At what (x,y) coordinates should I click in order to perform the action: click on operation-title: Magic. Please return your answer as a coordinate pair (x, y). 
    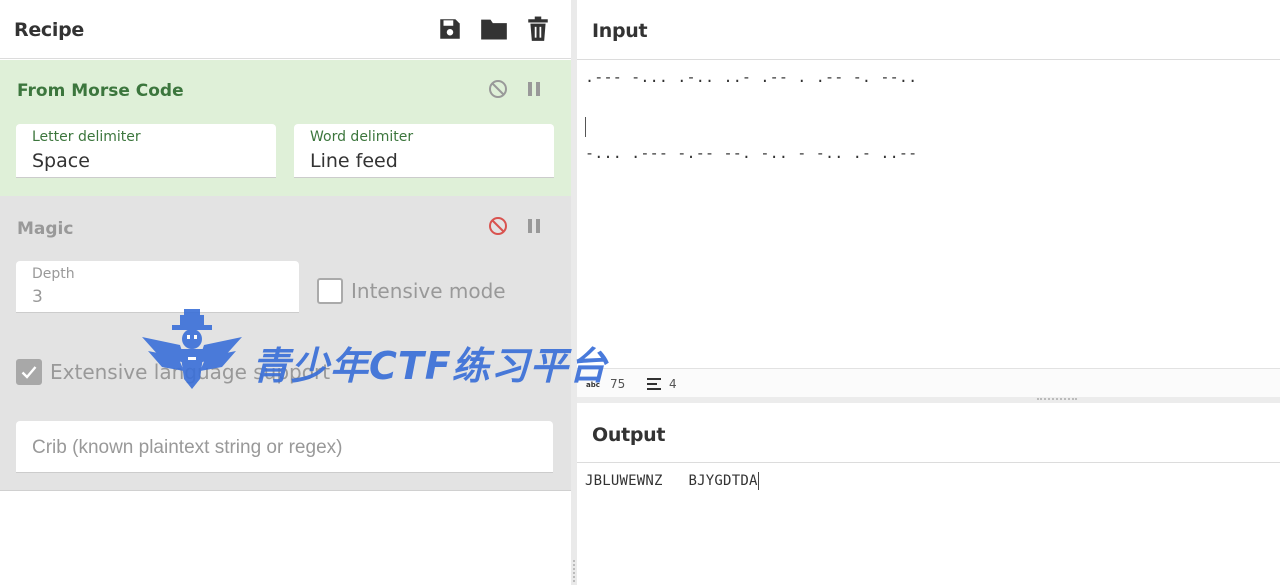
    Looking at the image, I should click on (45, 229).